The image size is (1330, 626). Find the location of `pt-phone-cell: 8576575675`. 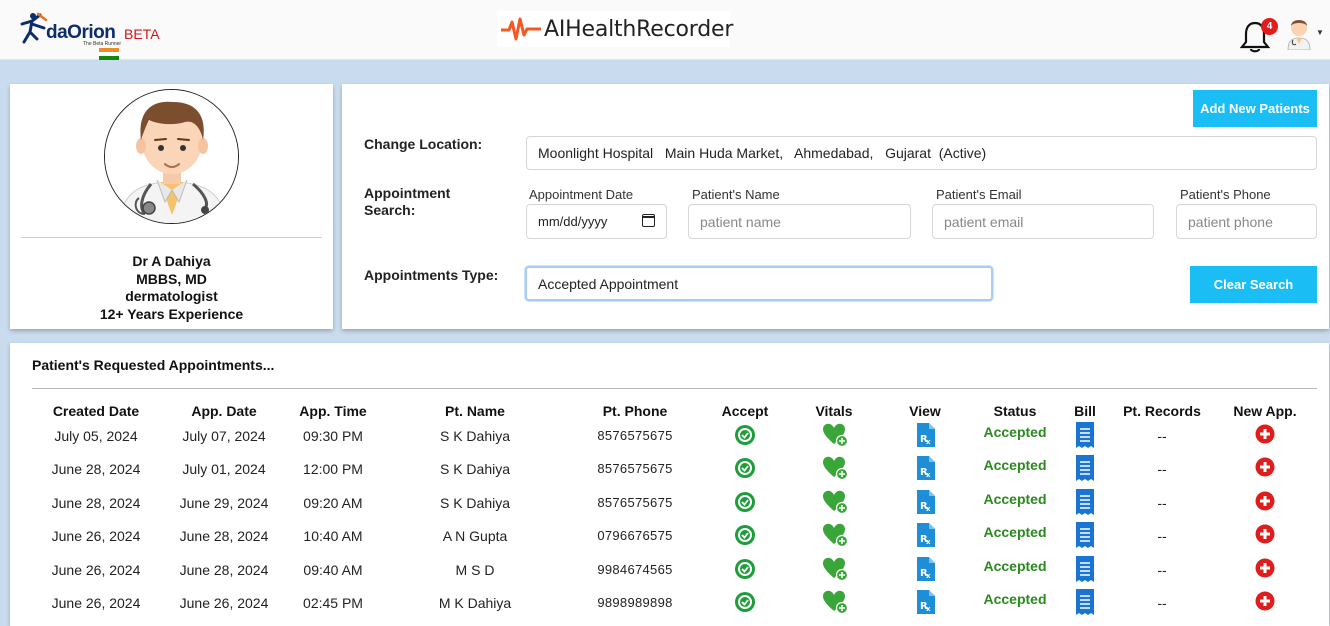

pt-phone-cell: 8576575675 is located at coordinates (635, 468).